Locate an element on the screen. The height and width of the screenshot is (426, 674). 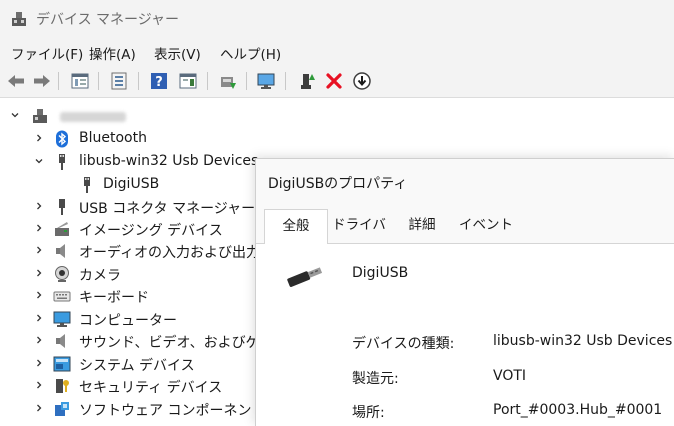
tree-item-sound-video-game: サウンド、ビデオ、およびゲーム コ is located at coordinates (127, 341).